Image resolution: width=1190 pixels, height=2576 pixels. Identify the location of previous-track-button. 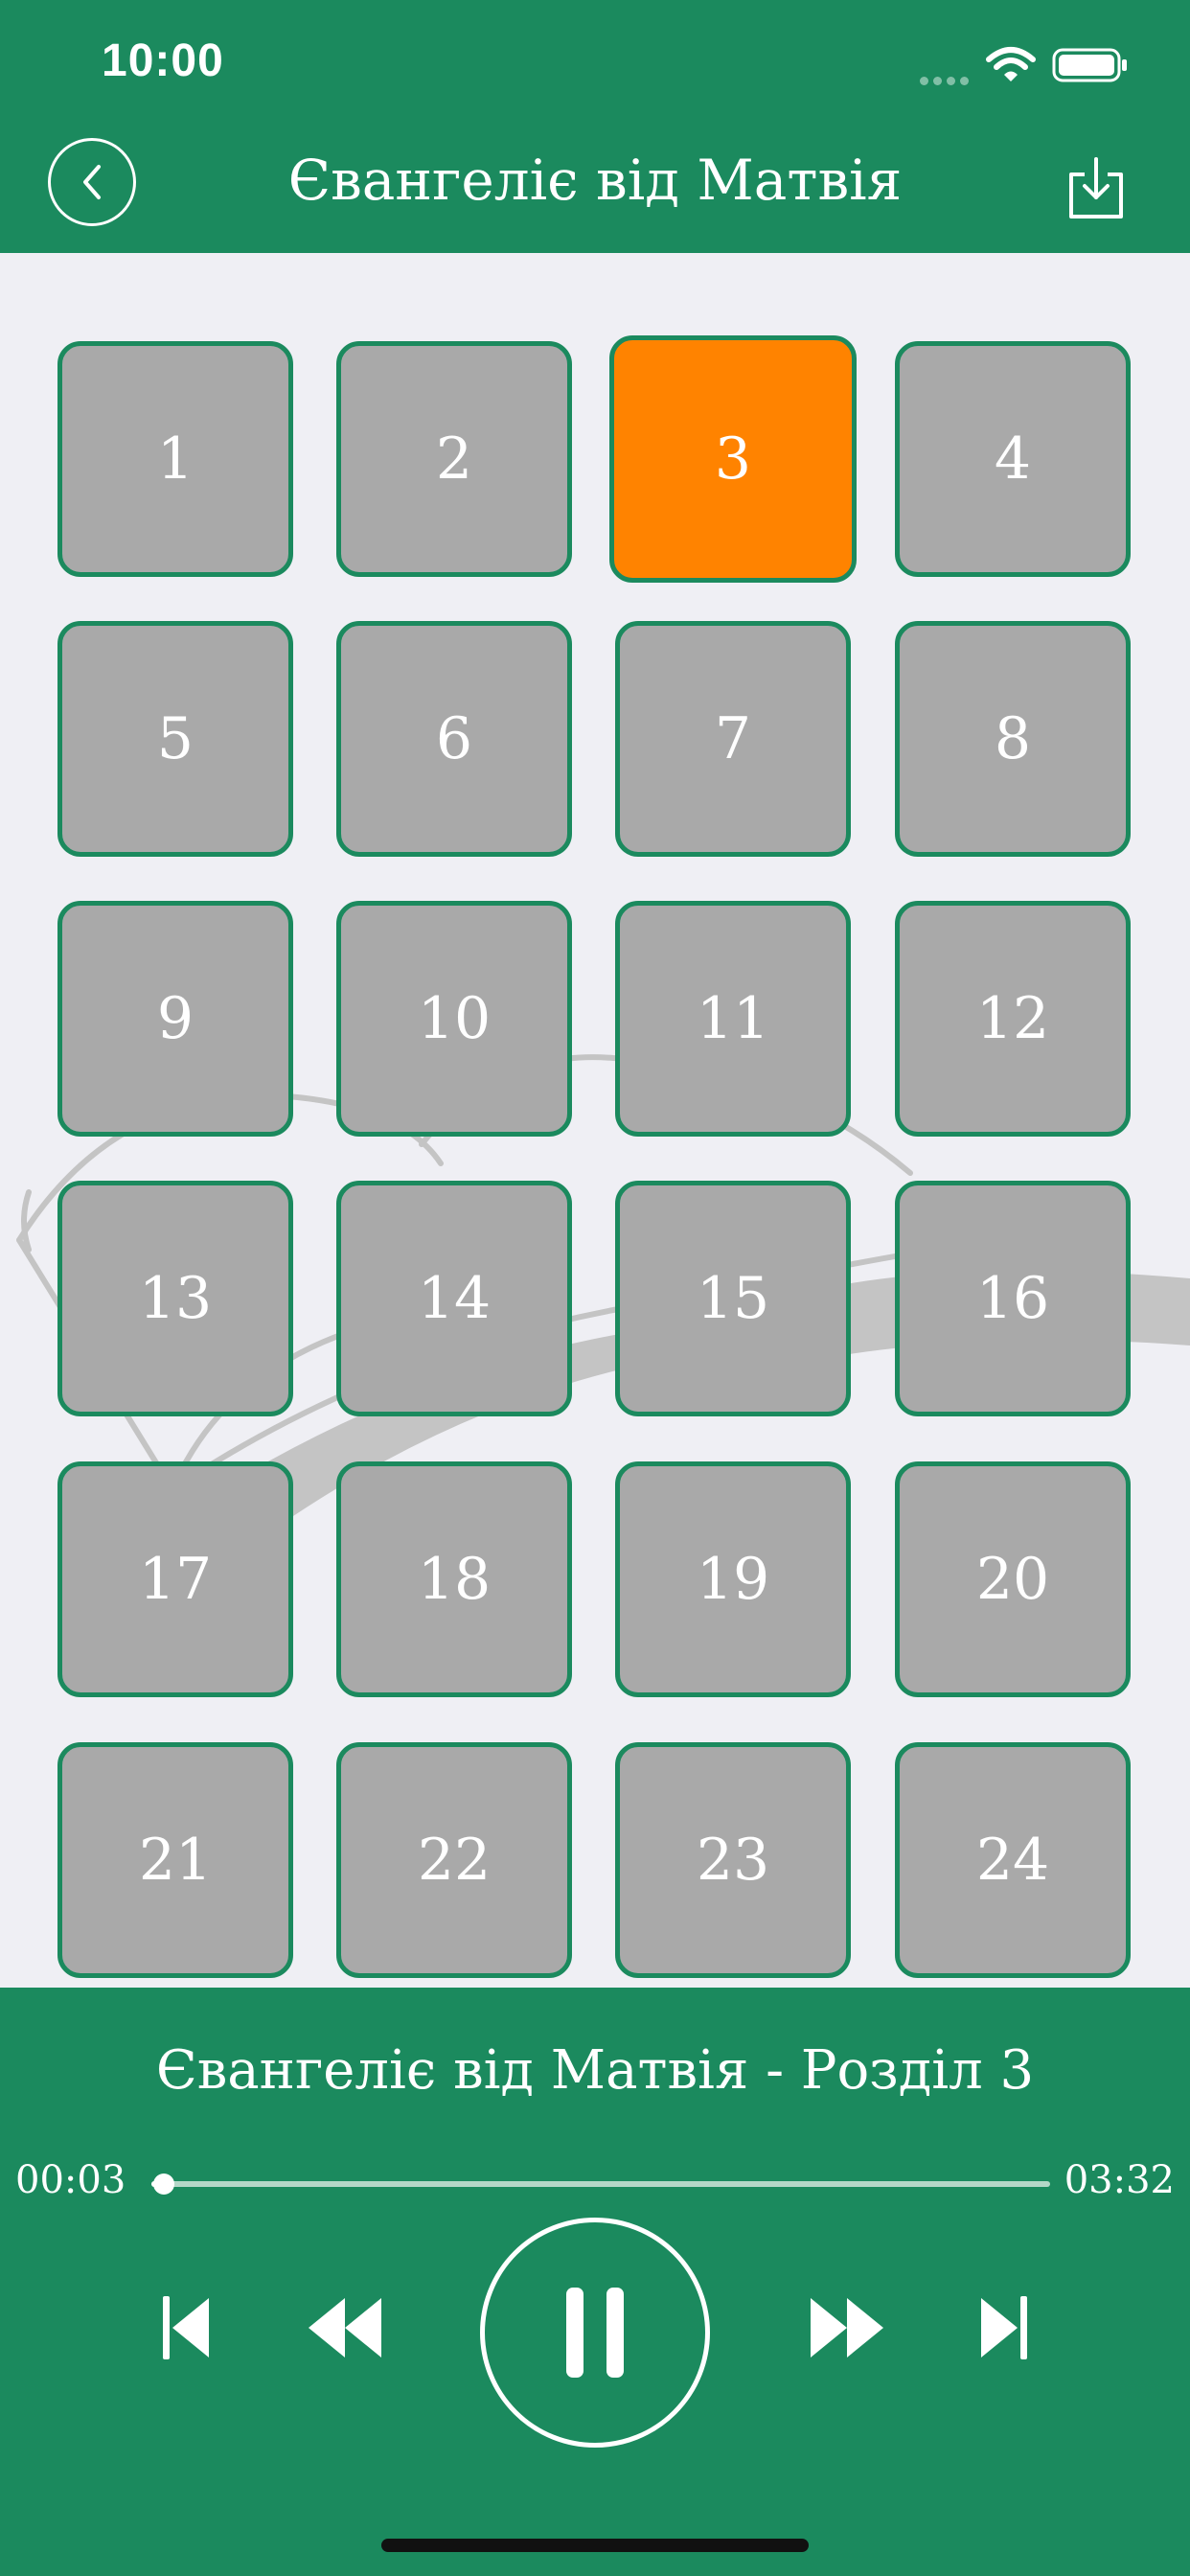
(187, 2327).